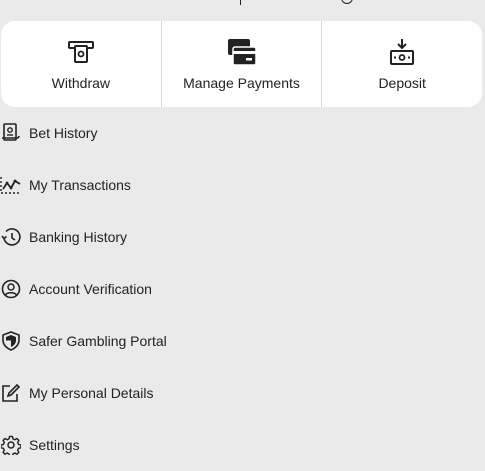 Image resolution: width=485 pixels, height=471 pixels. What do you see at coordinates (402, 53) in the screenshot?
I see `cash-deposit-icon` at bounding box center [402, 53].